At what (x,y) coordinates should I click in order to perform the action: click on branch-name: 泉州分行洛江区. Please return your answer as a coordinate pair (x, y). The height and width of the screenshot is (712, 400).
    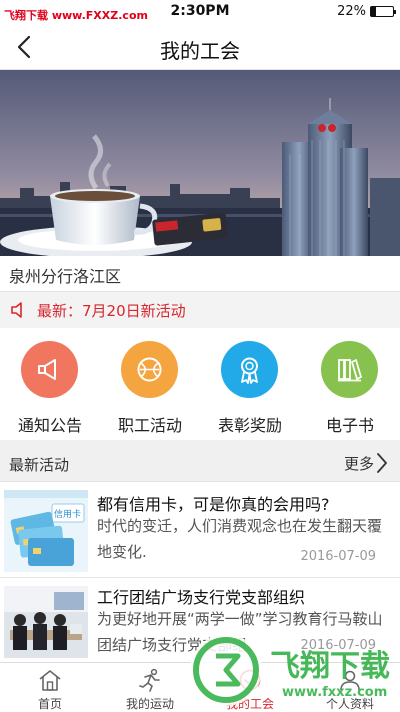
    Looking at the image, I should click on (65, 276).